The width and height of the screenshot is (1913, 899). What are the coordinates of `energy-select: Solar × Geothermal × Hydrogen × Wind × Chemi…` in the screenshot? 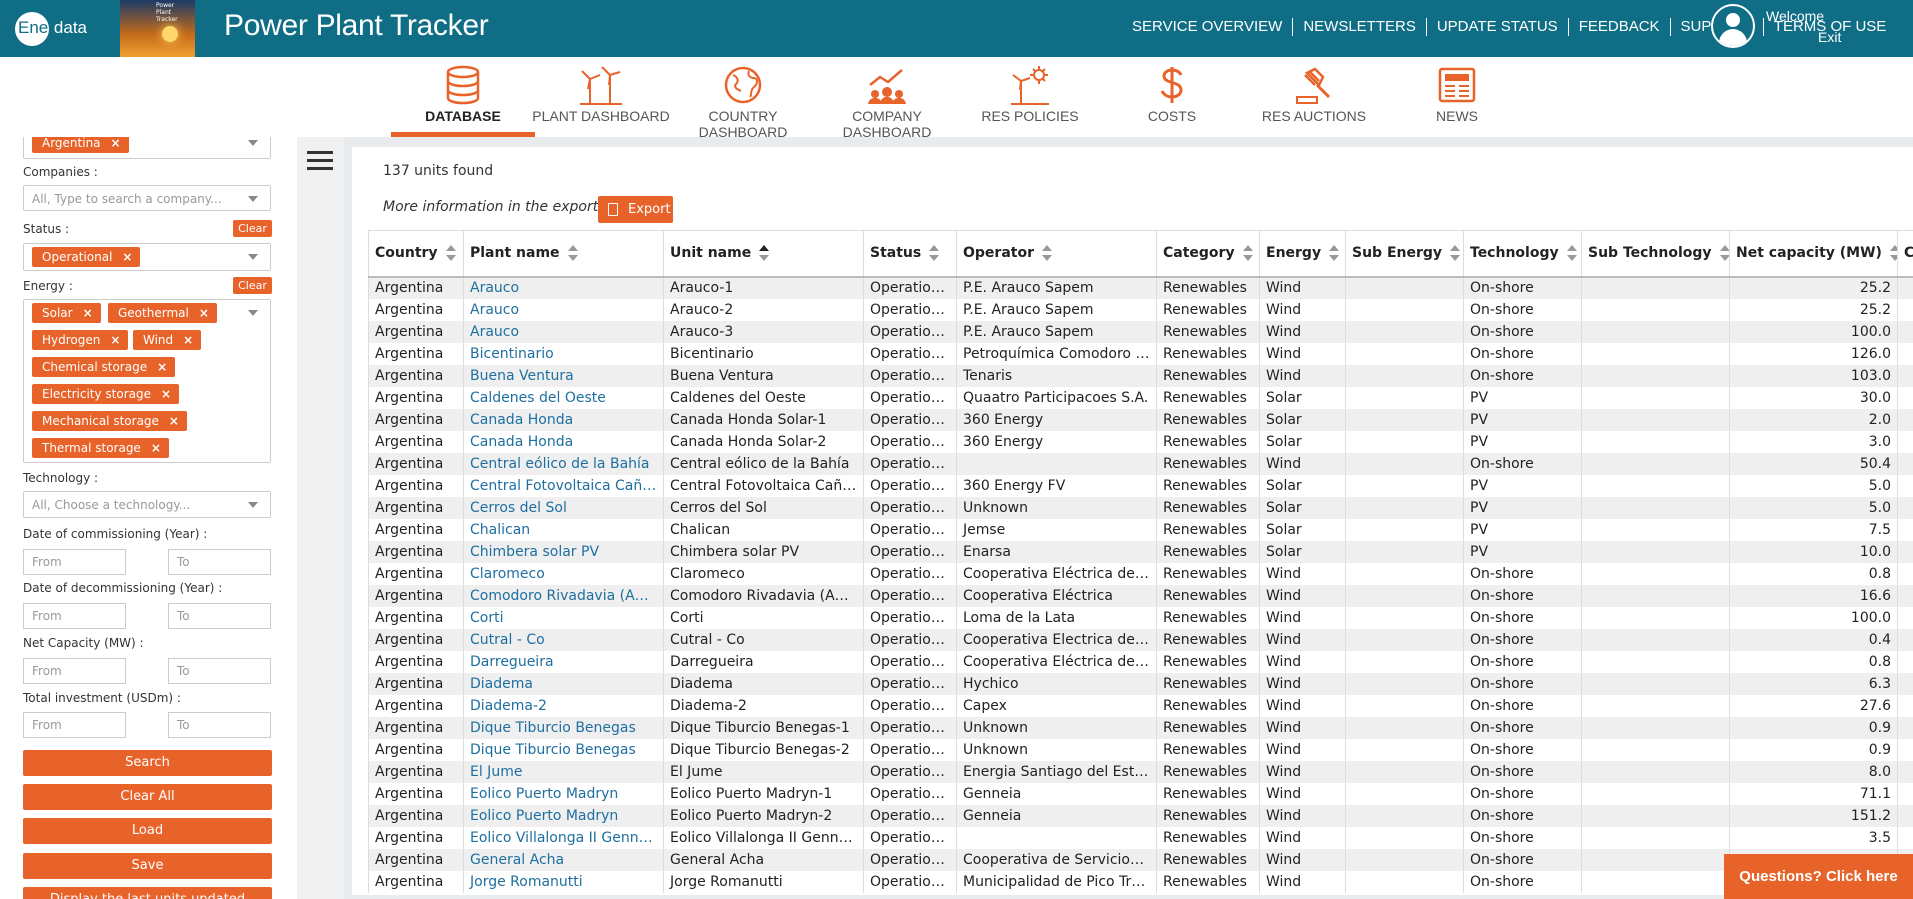 It's located at (147, 381).